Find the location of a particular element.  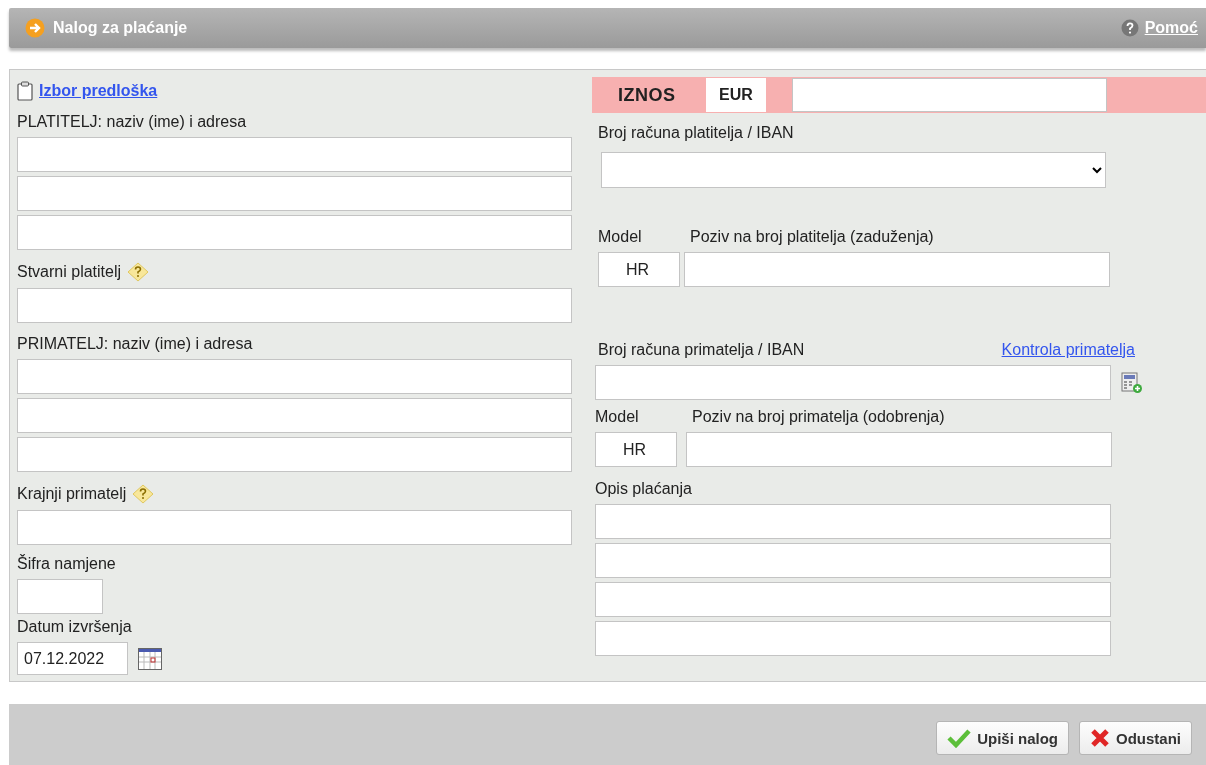

field-label: Krajnji primatelj is located at coordinates (72, 494).